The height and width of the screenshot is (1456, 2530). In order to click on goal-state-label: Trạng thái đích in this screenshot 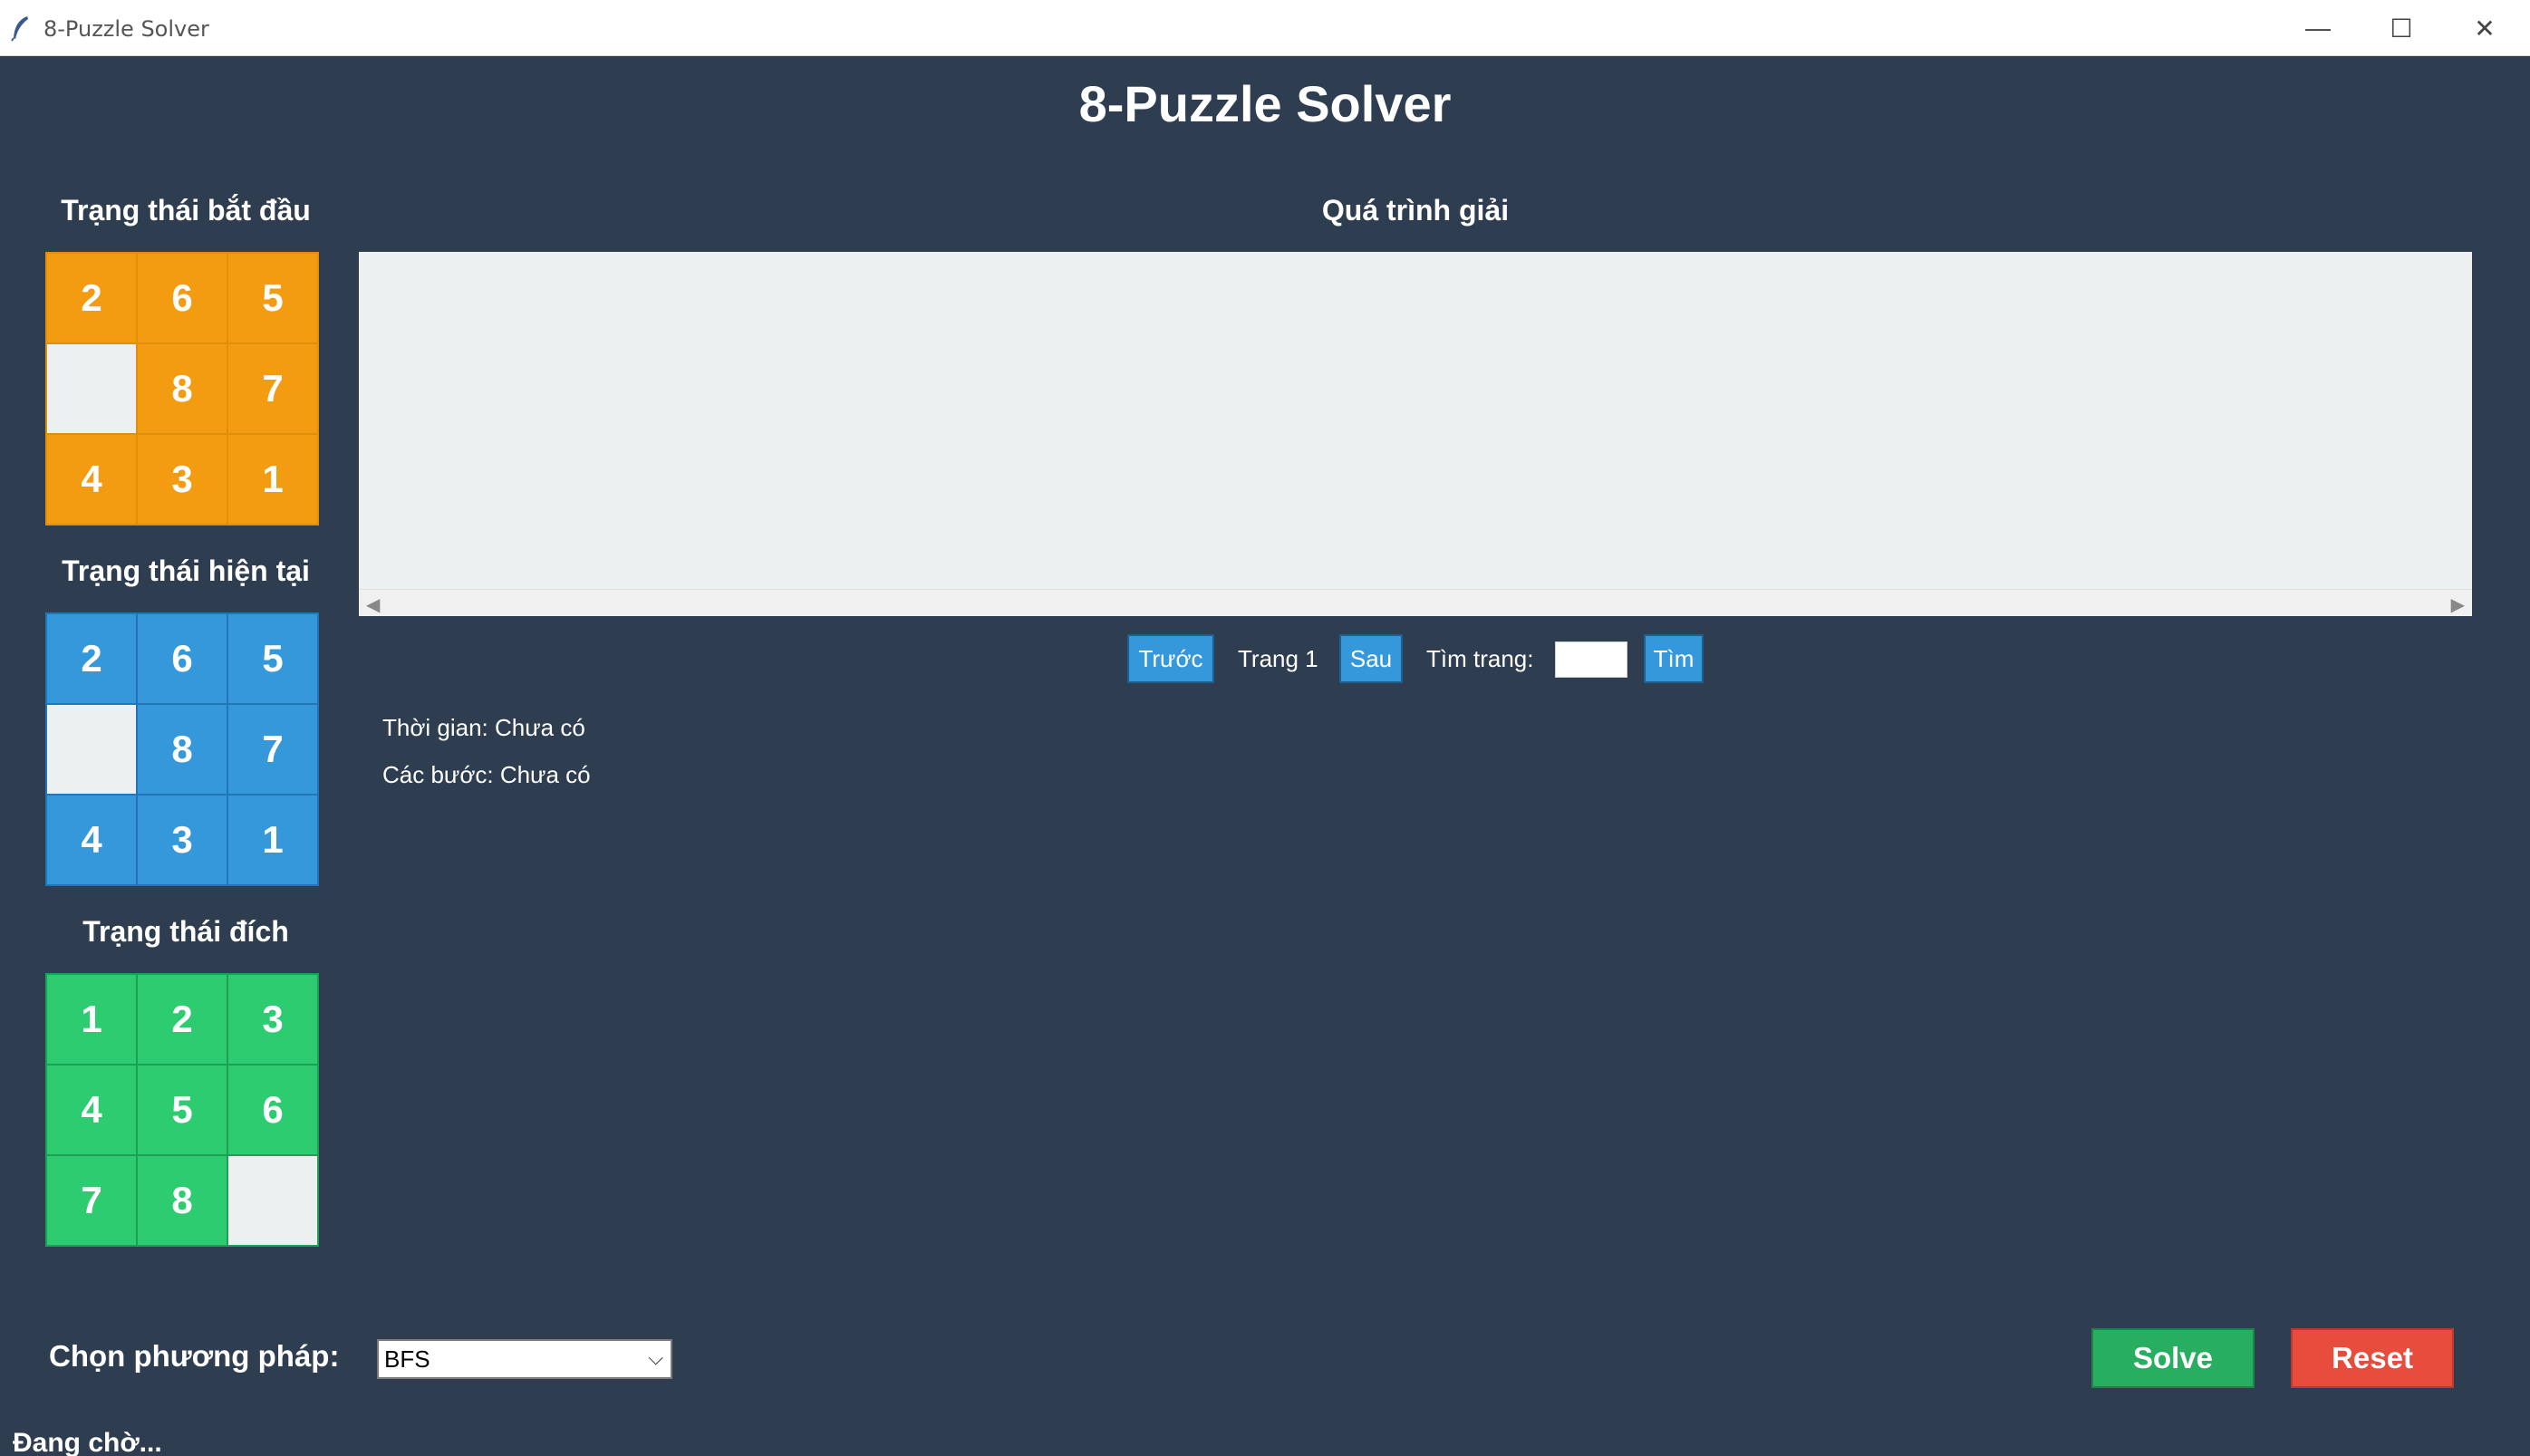, I will do `click(186, 931)`.